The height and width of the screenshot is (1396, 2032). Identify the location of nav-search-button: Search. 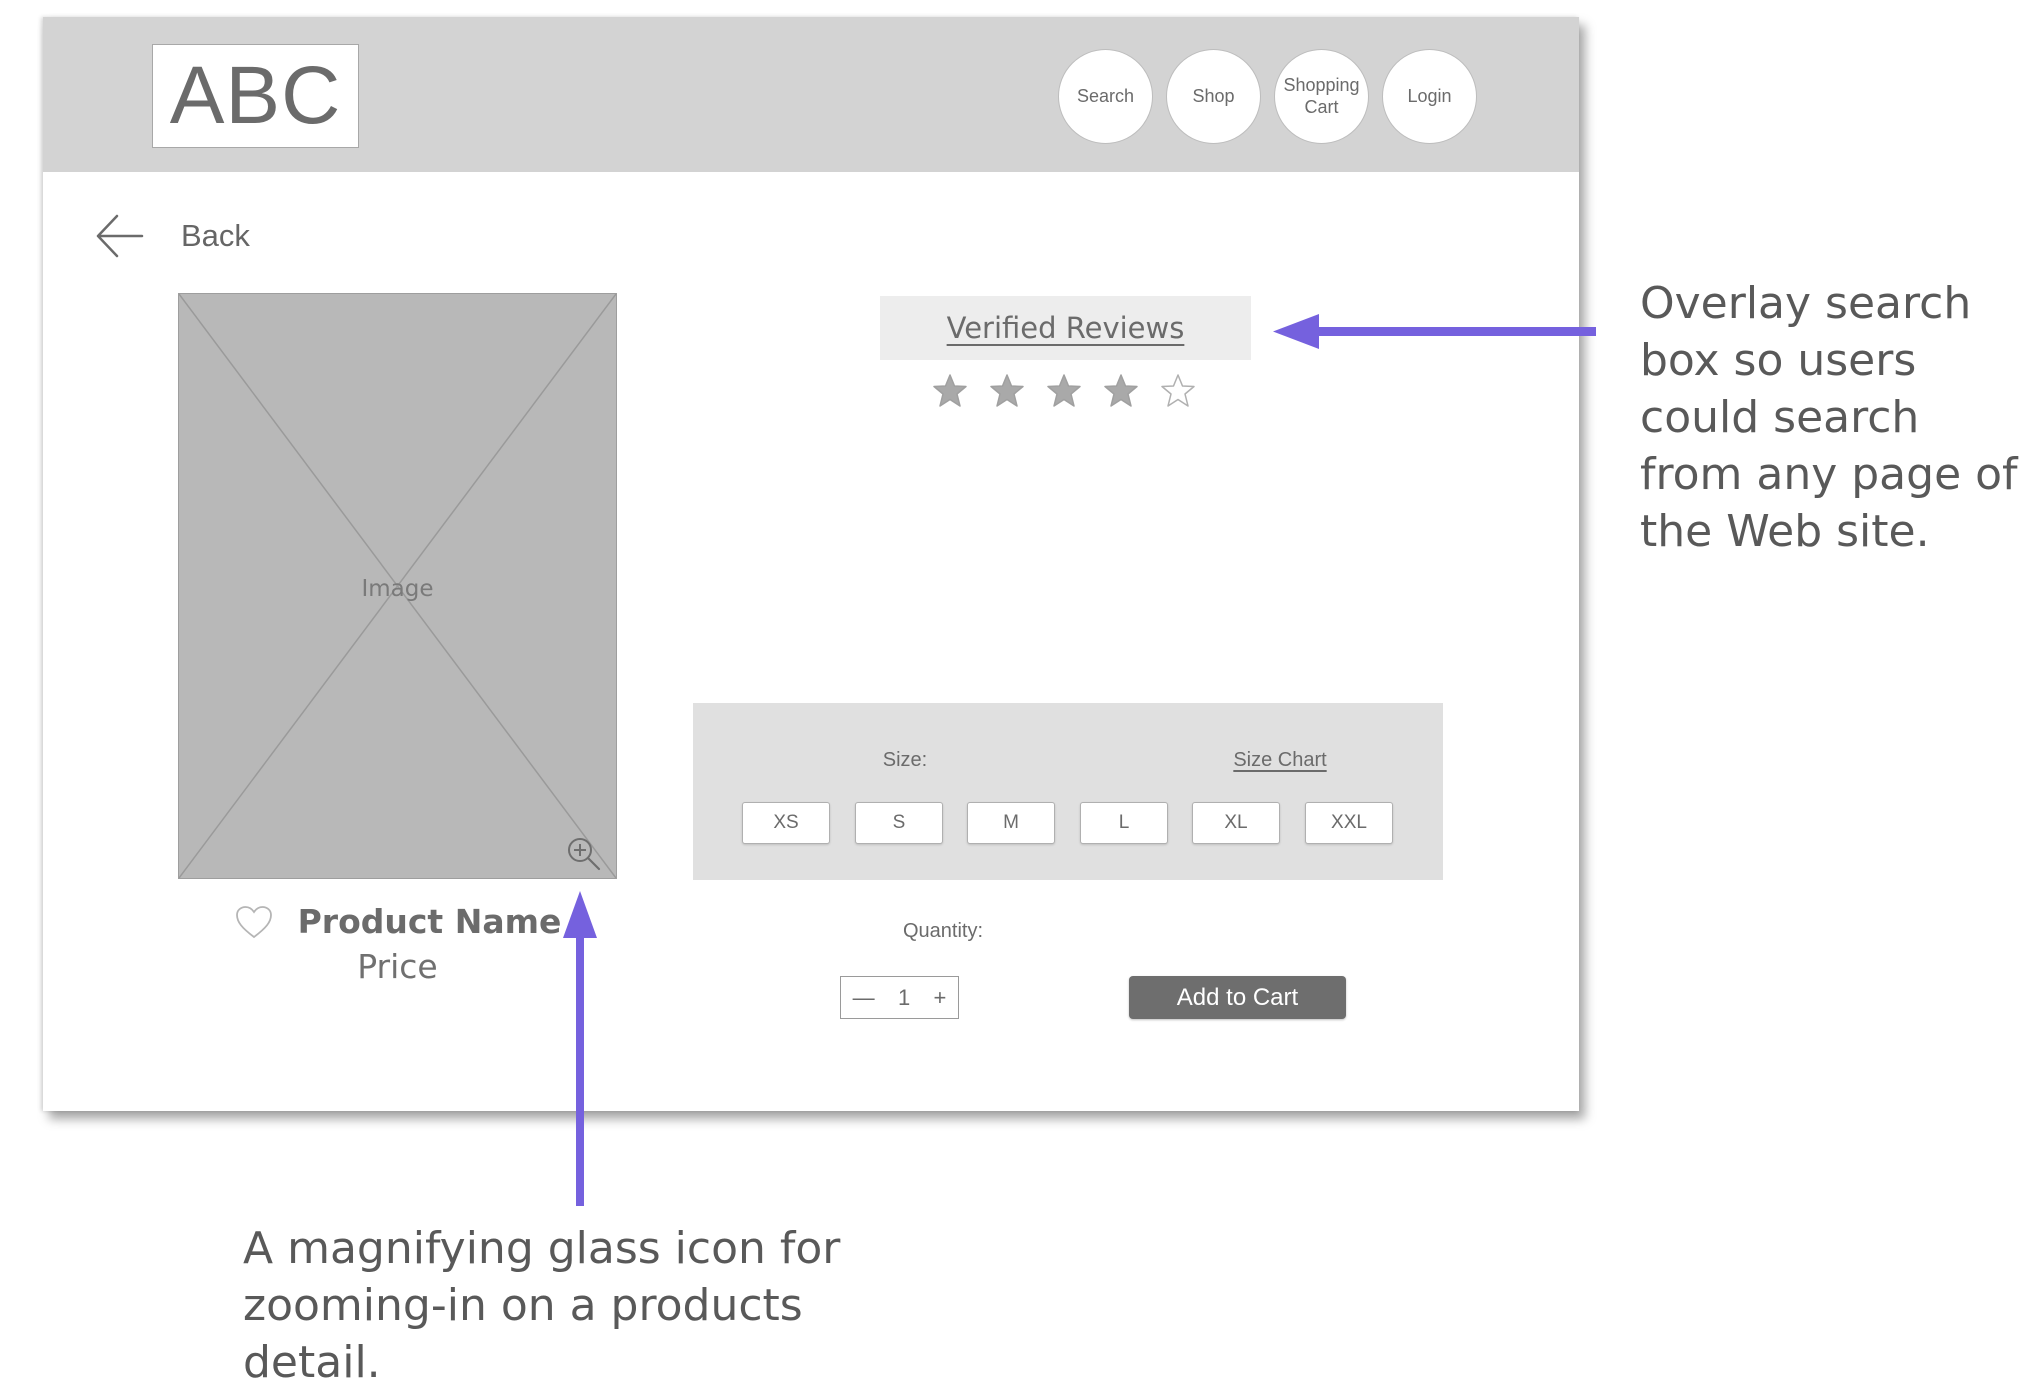
(1105, 96).